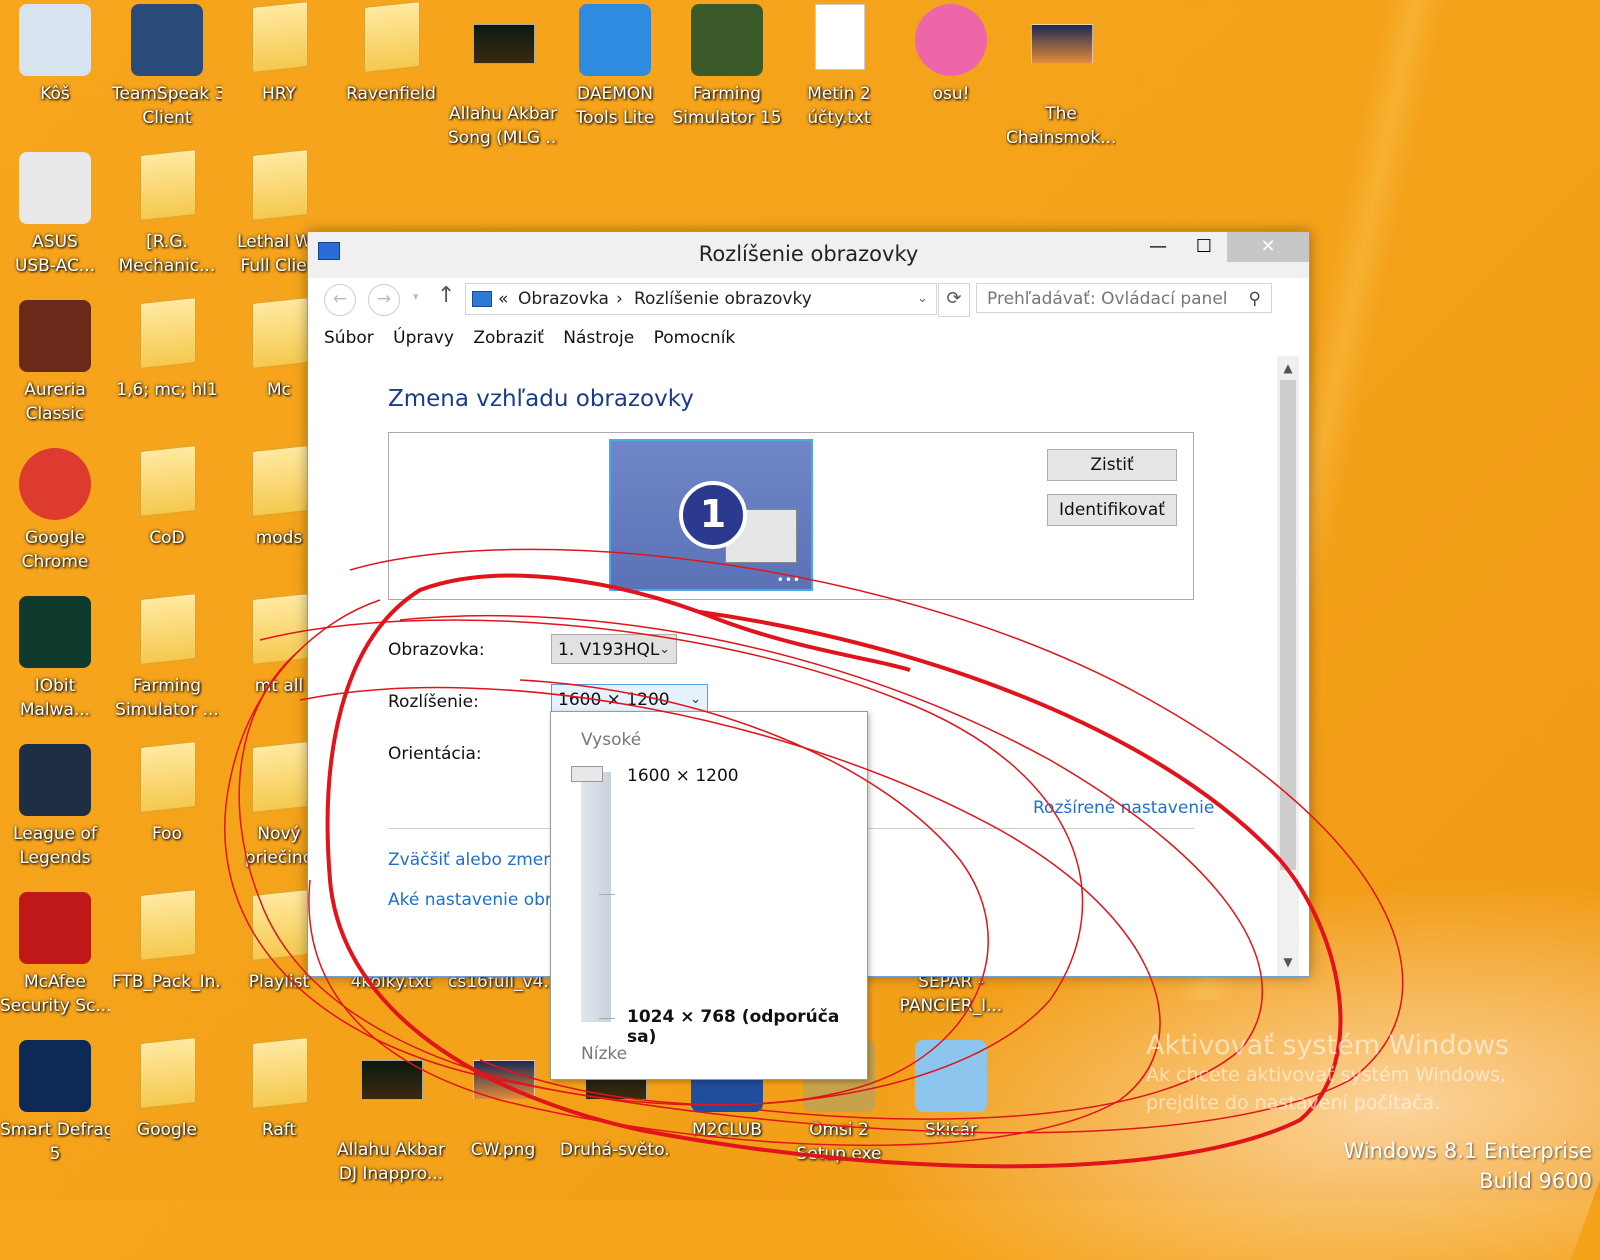 The width and height of the screenshot is (1600, 1260). Describe the element at coordinates (1288, 962) in the screenshot. I see `scroll-down-icon: ▼` at that location.